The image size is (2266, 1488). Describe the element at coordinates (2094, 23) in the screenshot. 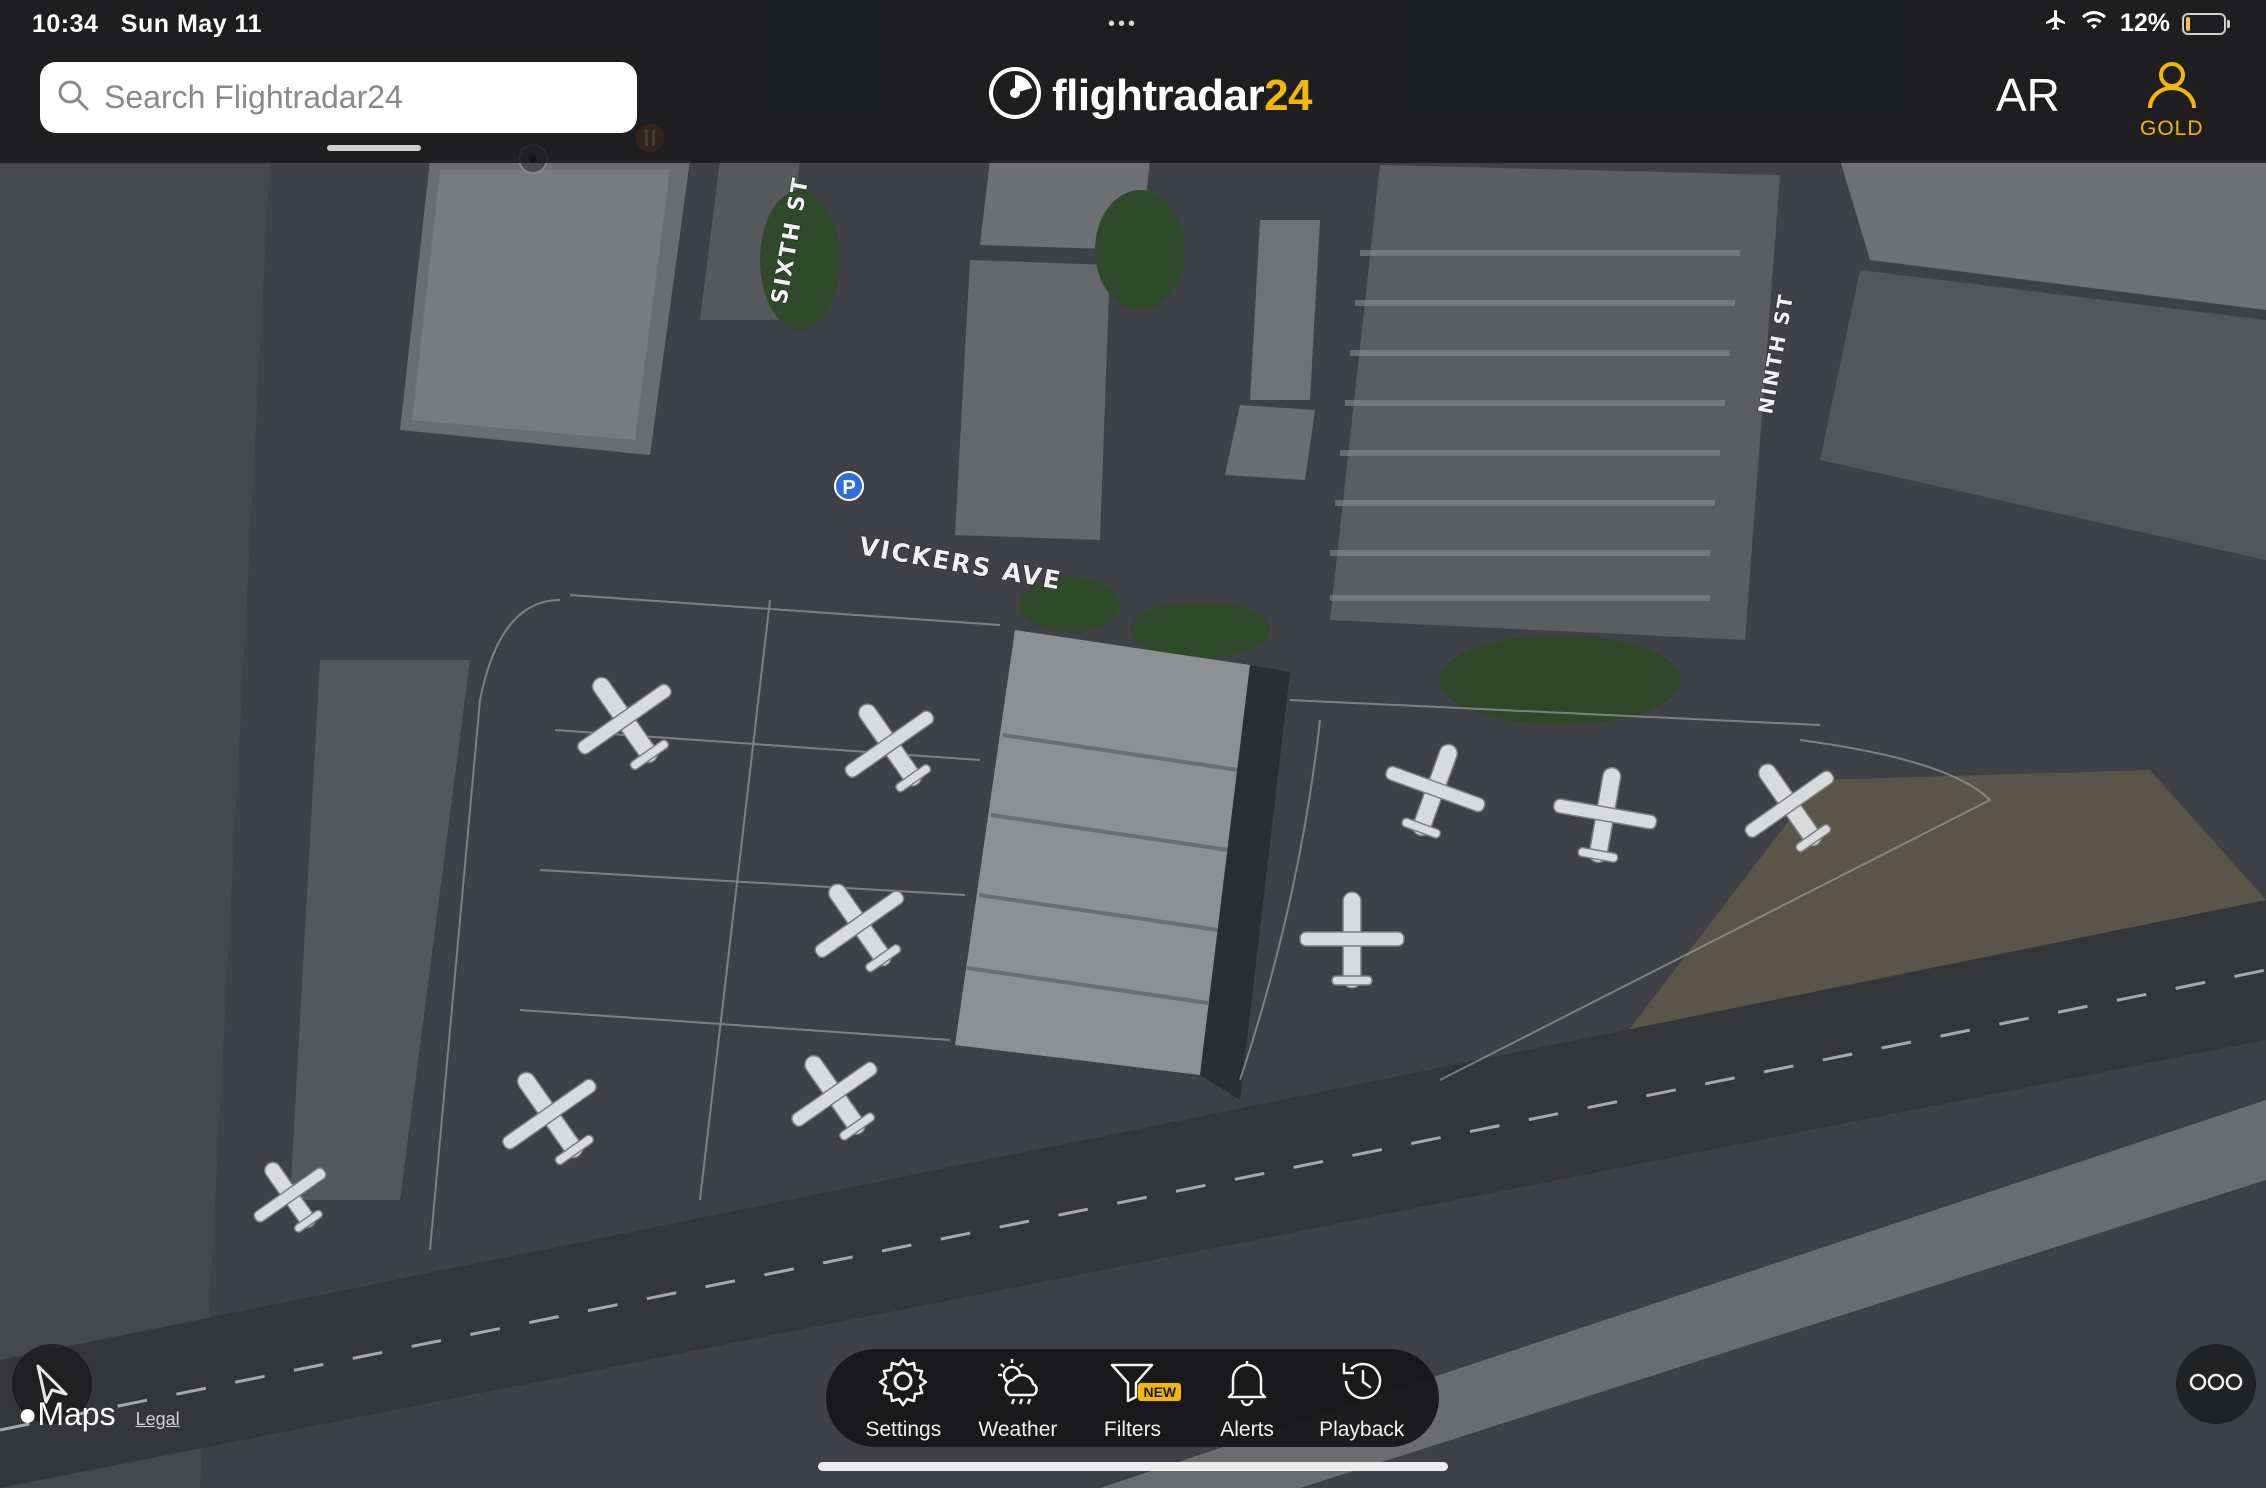

I see `wifi-icon` at that location.